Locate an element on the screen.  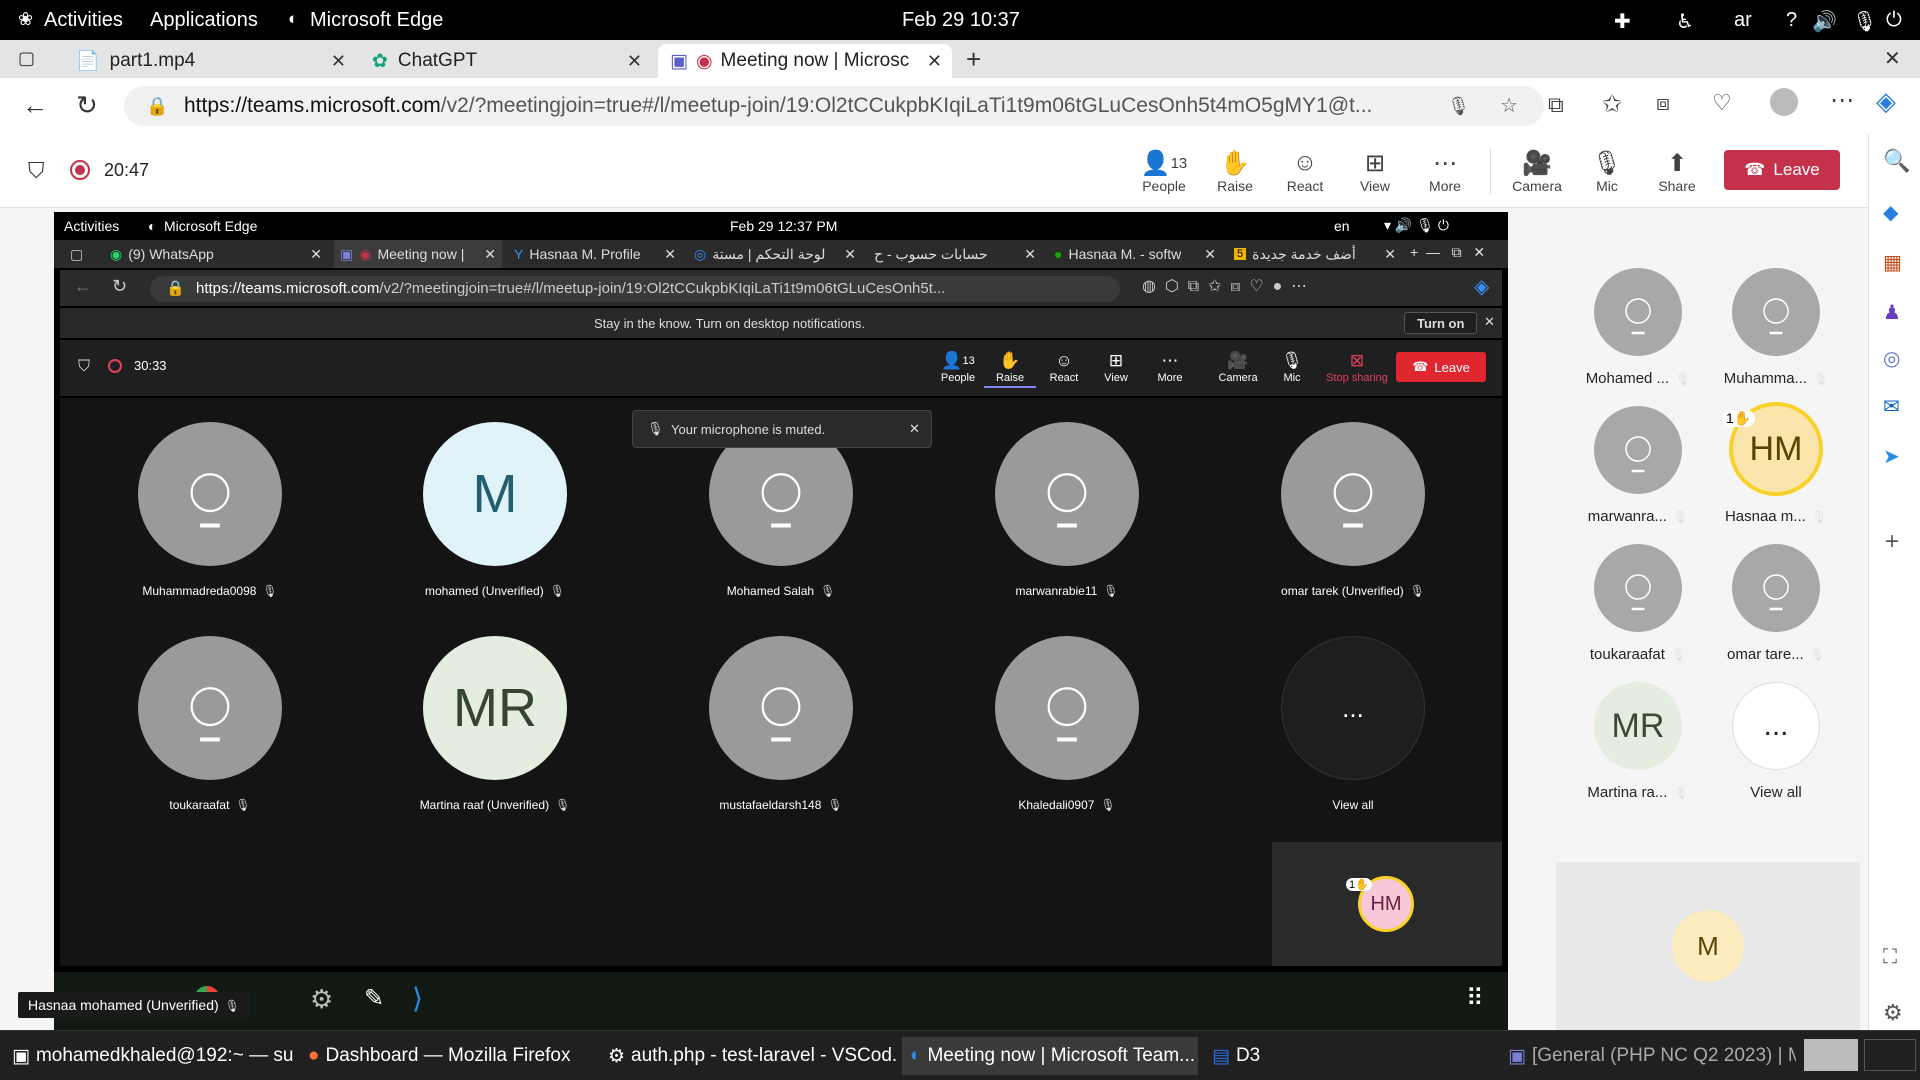
button-label: Leave is located at coordinates (1796, 169).